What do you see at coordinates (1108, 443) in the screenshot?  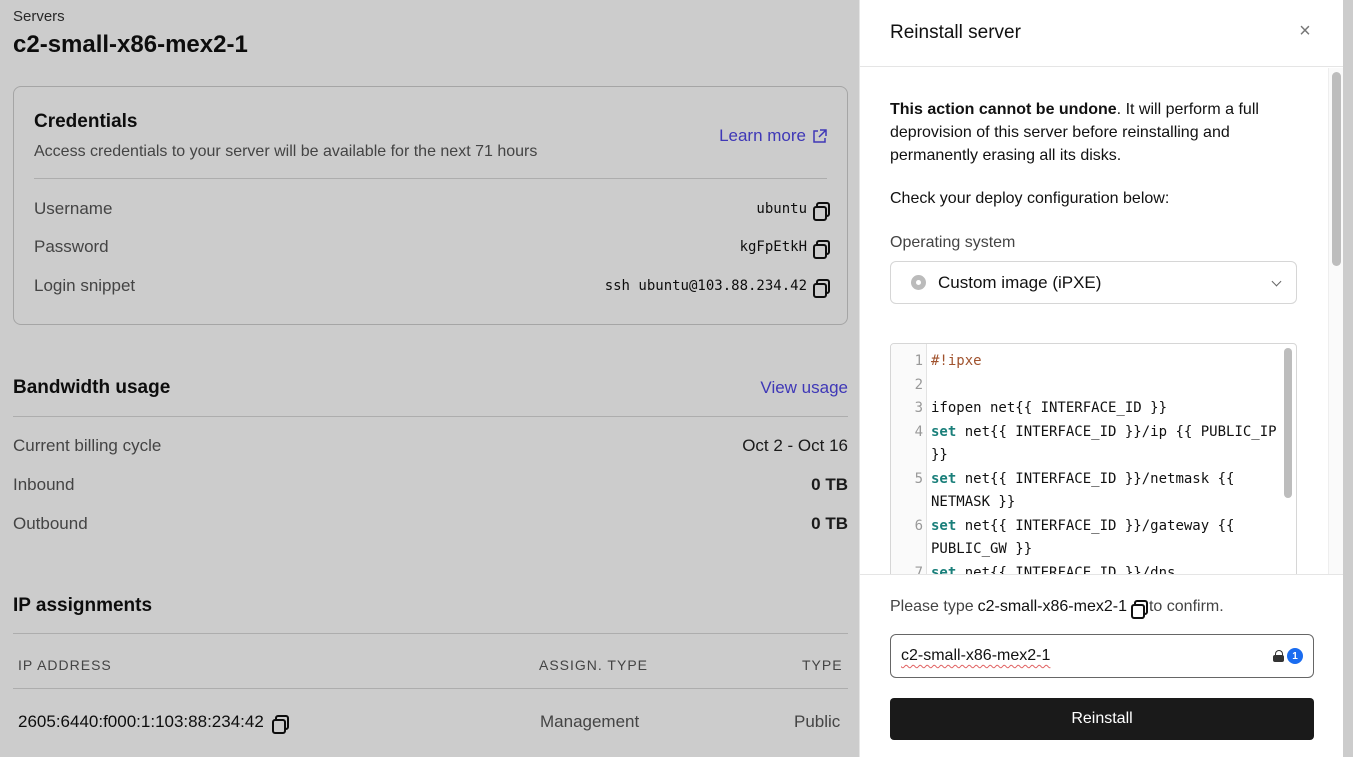 I see `code-text: net{{ INTERFACE_ID }}/ip {{ PUBLIC_IP }}` at bounding box center [1108, 443].